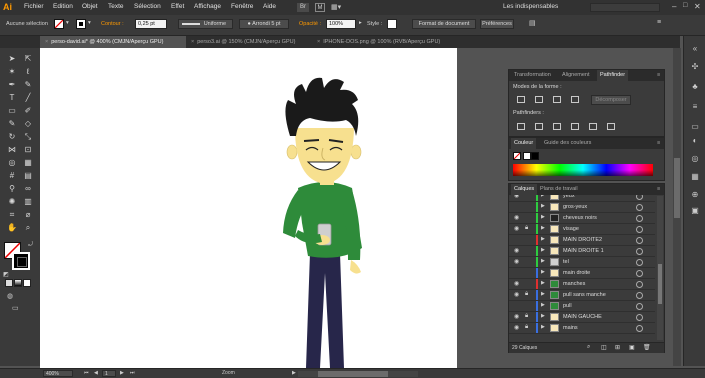 The height and width of the screenshot is (378, 705). What do you see at coordinates (582, 262) in the screenshot?
I see `layer-row: ◉ ▶ tel` at bounding box center [582, 262].